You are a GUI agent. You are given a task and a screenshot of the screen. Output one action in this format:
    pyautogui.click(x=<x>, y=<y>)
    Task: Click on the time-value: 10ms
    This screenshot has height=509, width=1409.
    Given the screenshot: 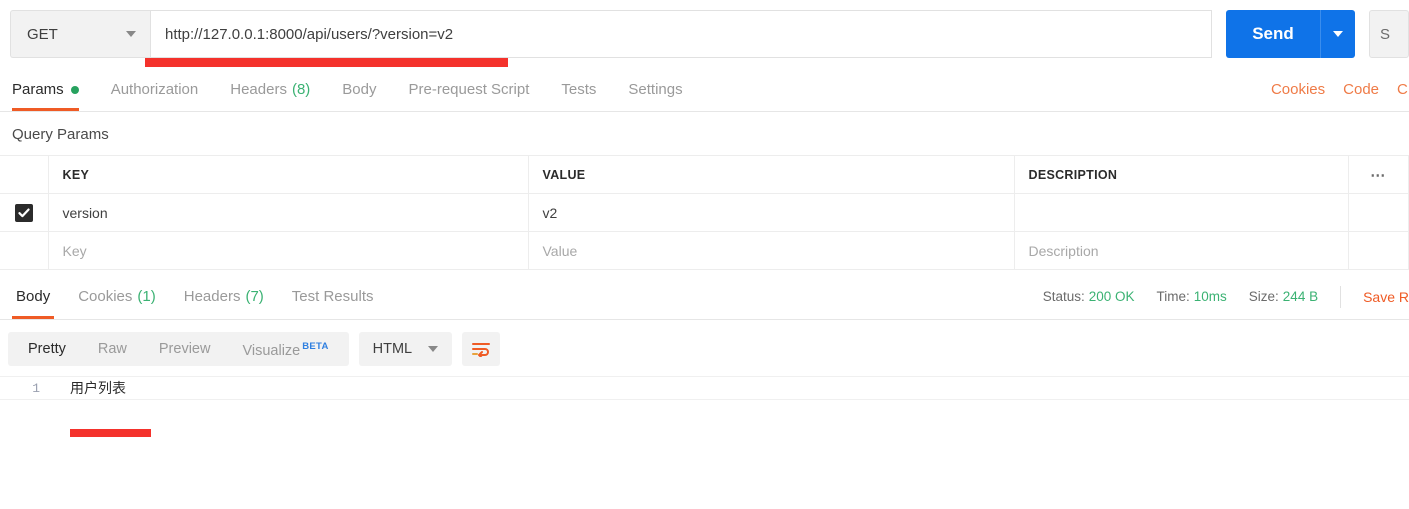 What is the action you would take?
    pyautogui.click(x=1210, y=296)
    